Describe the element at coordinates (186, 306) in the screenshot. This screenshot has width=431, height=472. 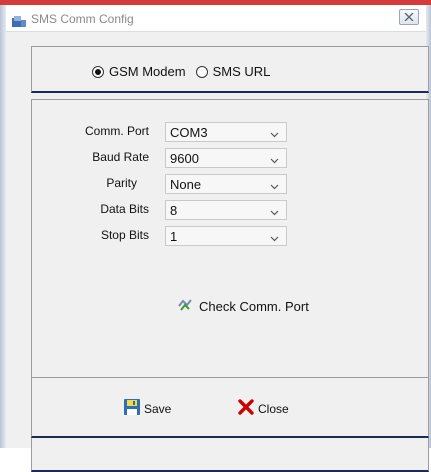
I see `check-port-icon` at that location.